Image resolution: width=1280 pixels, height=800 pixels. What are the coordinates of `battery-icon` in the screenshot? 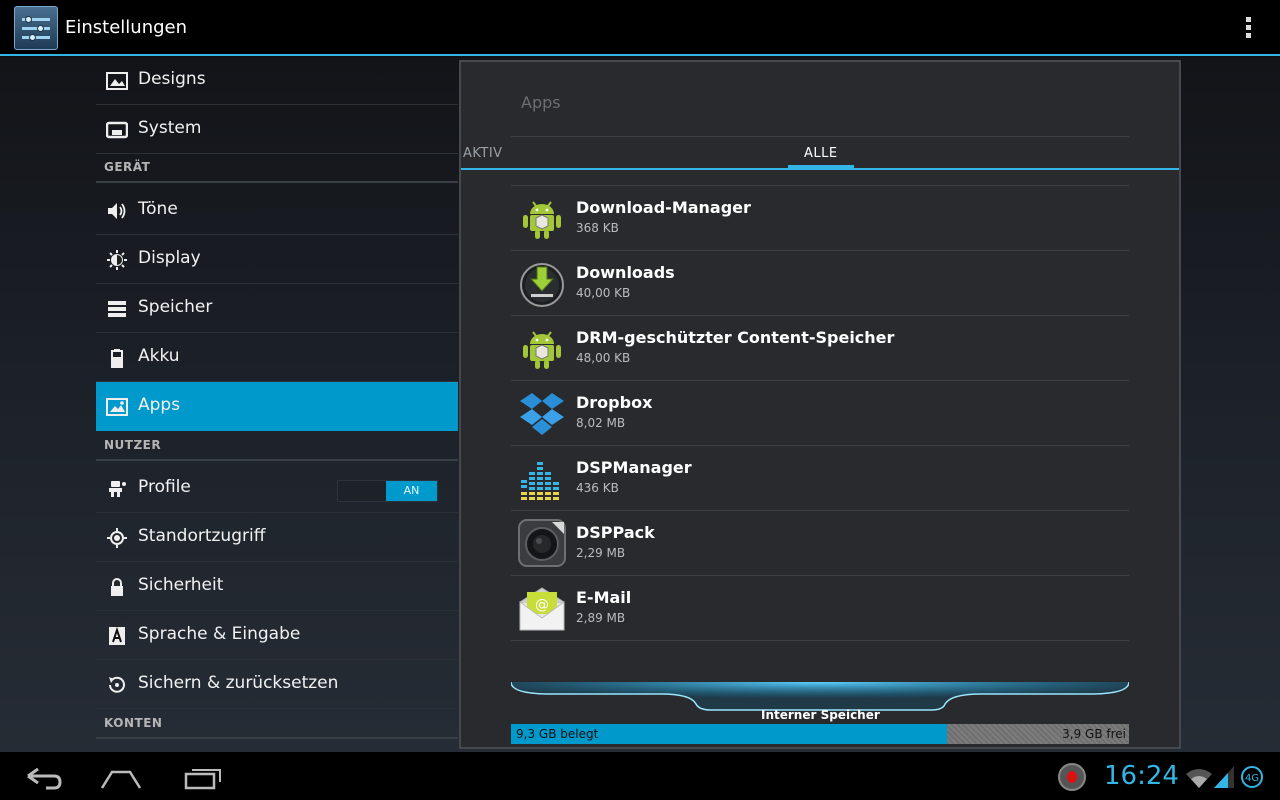 It's located at (117, 358).